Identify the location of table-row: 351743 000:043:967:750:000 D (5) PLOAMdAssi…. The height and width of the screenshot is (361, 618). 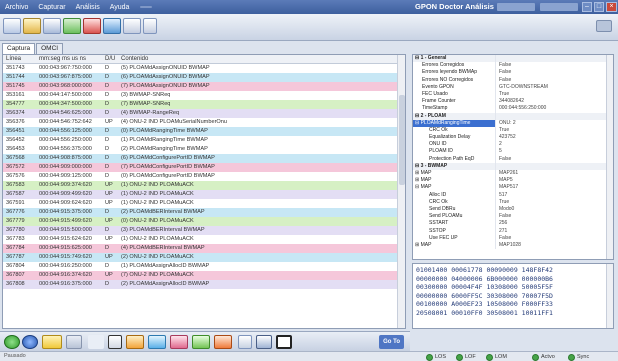
(204, 68).